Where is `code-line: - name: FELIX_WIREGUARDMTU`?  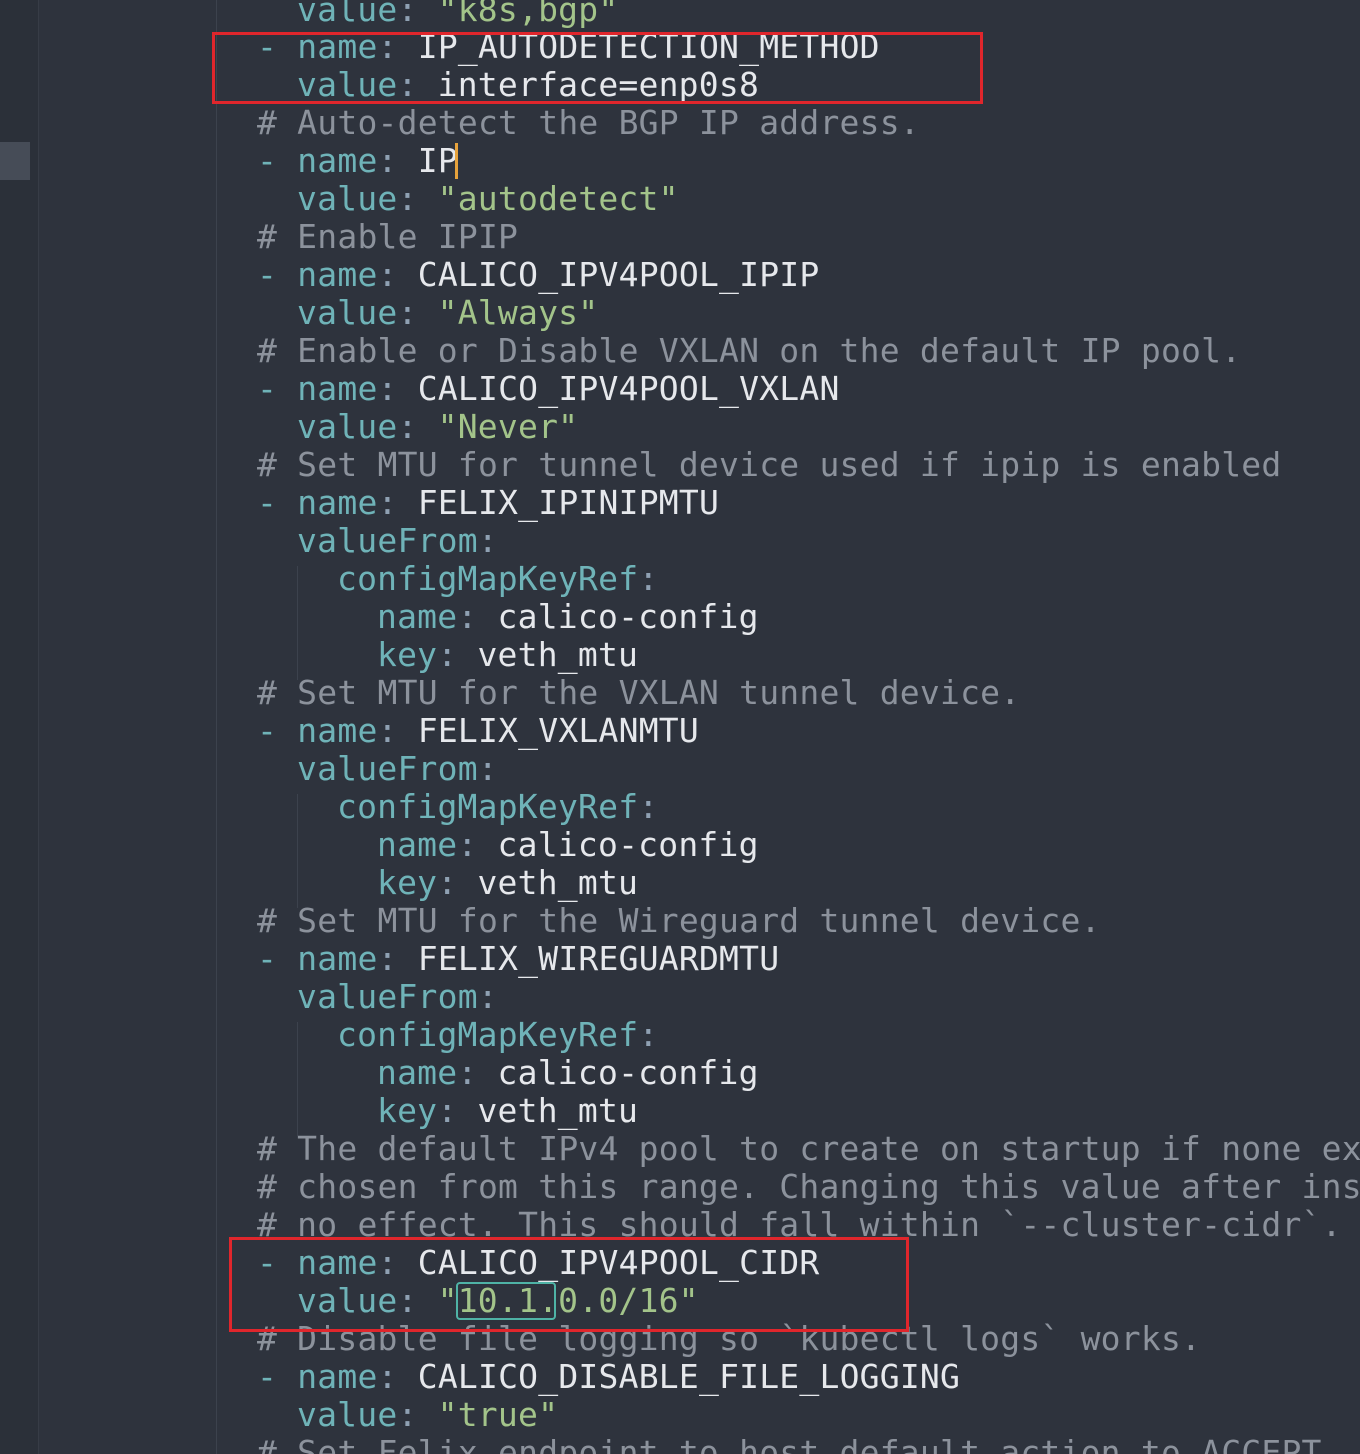
code-line: - name: FELIX_WIREGUARDMTU is located at coordinates (518, 959).